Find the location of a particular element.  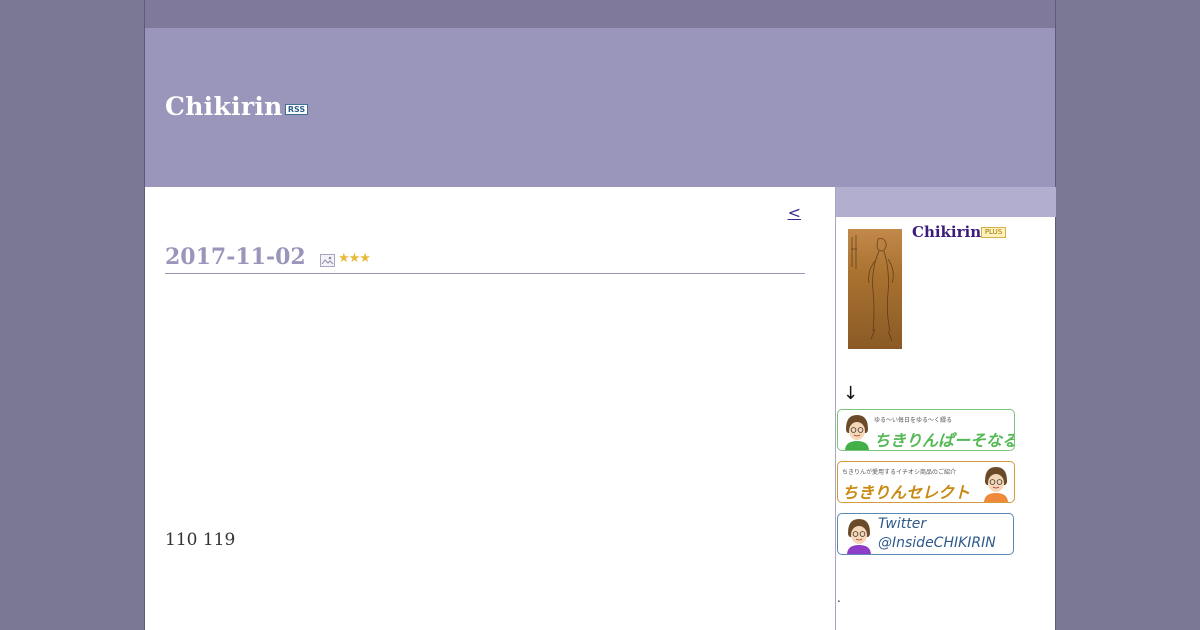

down-arrow-icon: ↓ is located at coordinates (851, 393).